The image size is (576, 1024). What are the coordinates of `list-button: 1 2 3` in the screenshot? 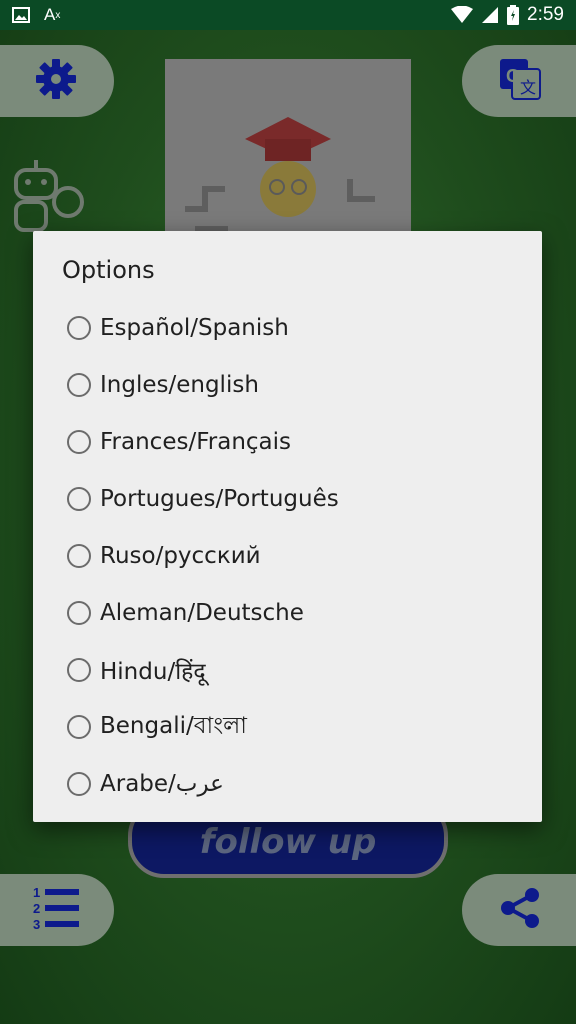 It's located at (57, 910).